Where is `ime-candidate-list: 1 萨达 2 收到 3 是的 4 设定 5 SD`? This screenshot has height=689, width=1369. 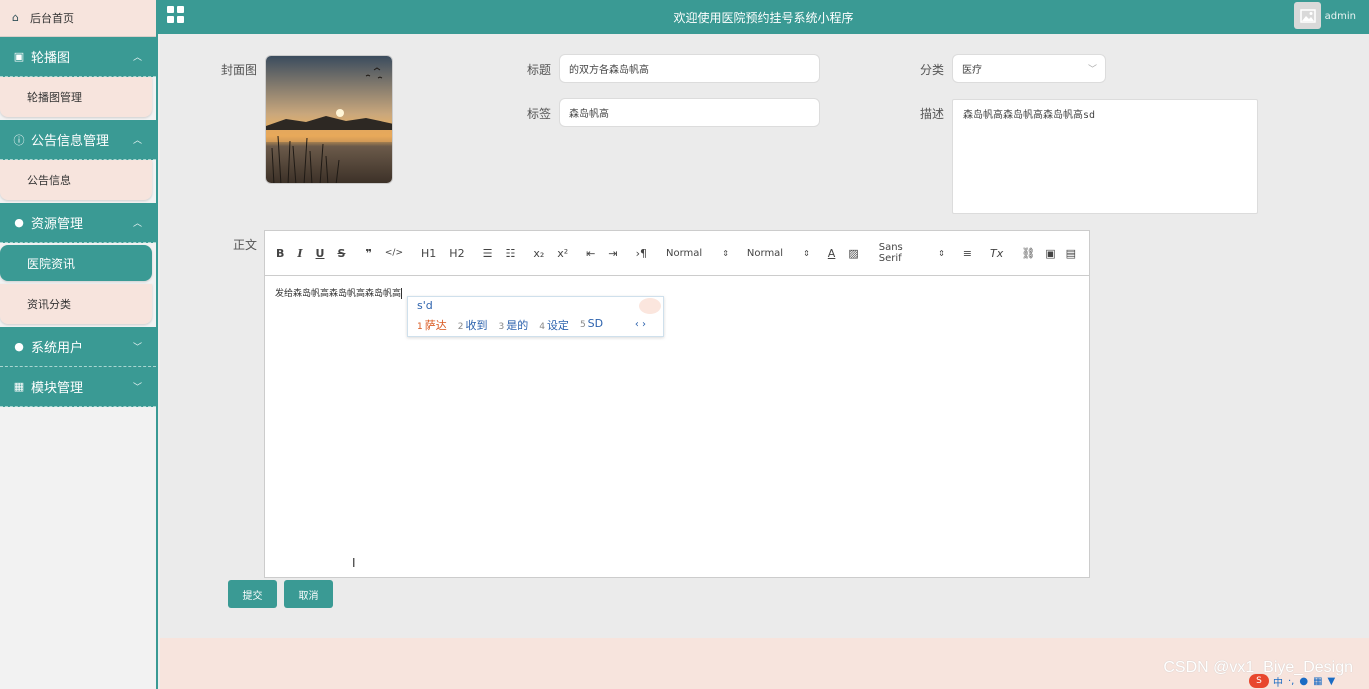 ime-candidate-list: 1 萨达 2 收到 3 是的 4 设定 5 SD is located at coordinates (515, 325).